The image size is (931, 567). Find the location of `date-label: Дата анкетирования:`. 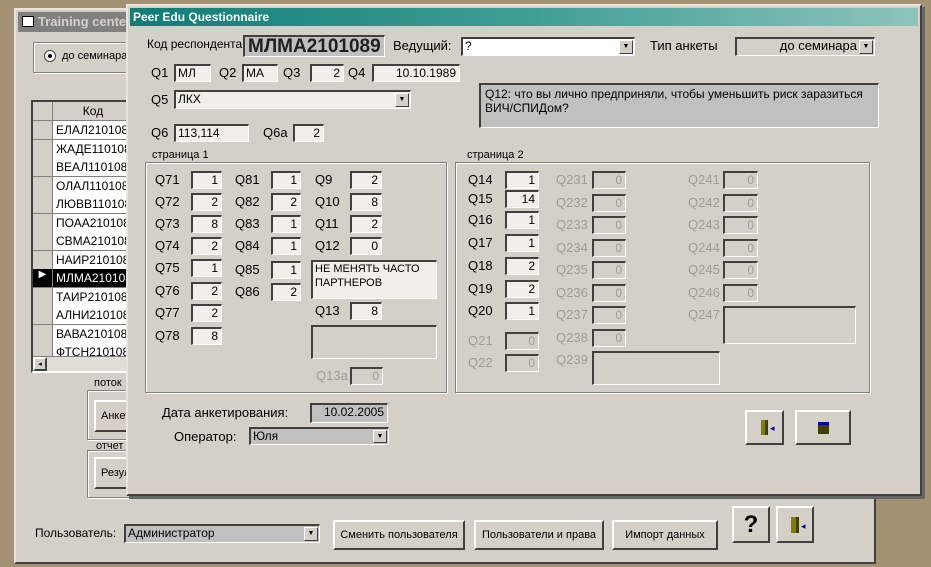

date-label: Дата анкетирования: is located at coordinates (225, 412).